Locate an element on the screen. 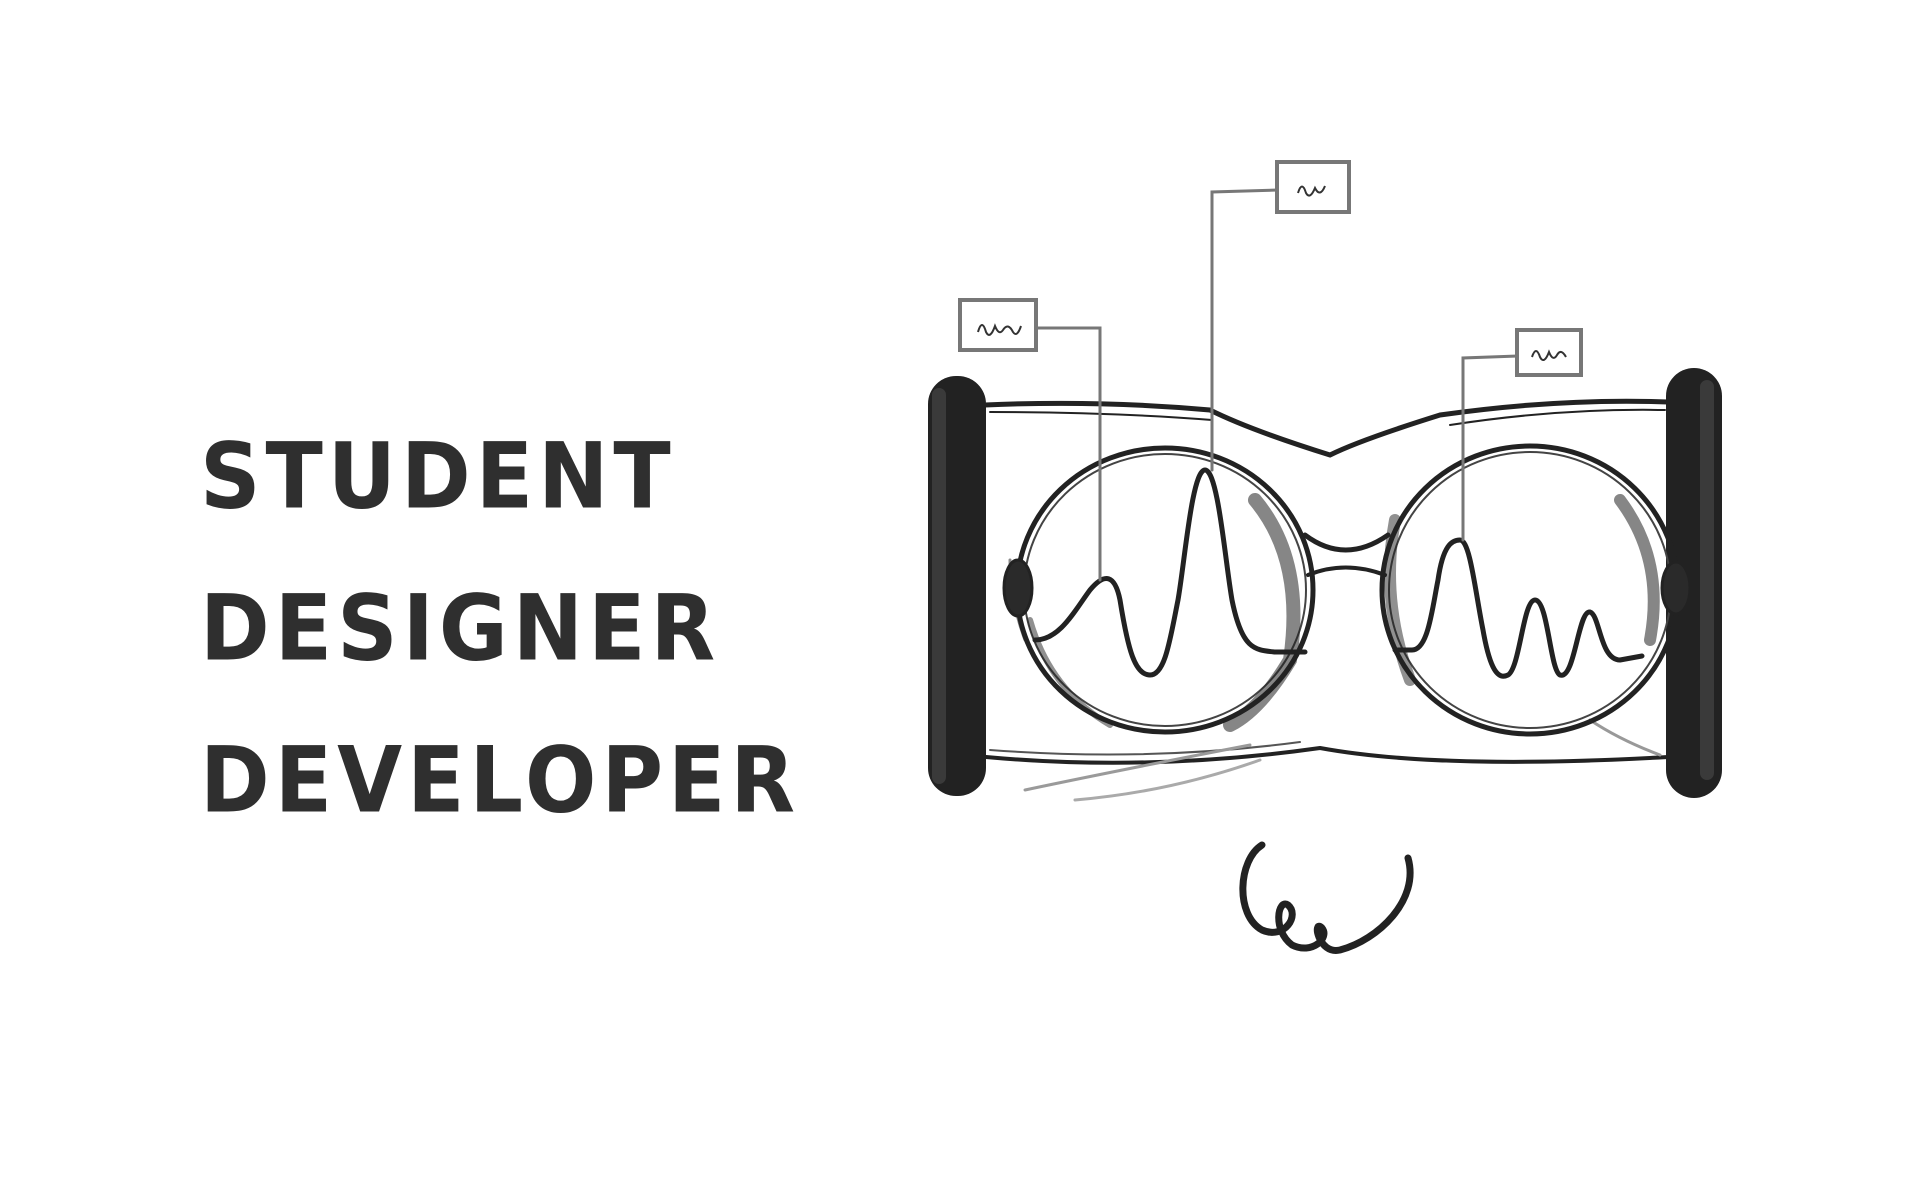 This screenshot has height=1200, width=1920. outer-frame-sketch is located at coordinates (1326, 600).